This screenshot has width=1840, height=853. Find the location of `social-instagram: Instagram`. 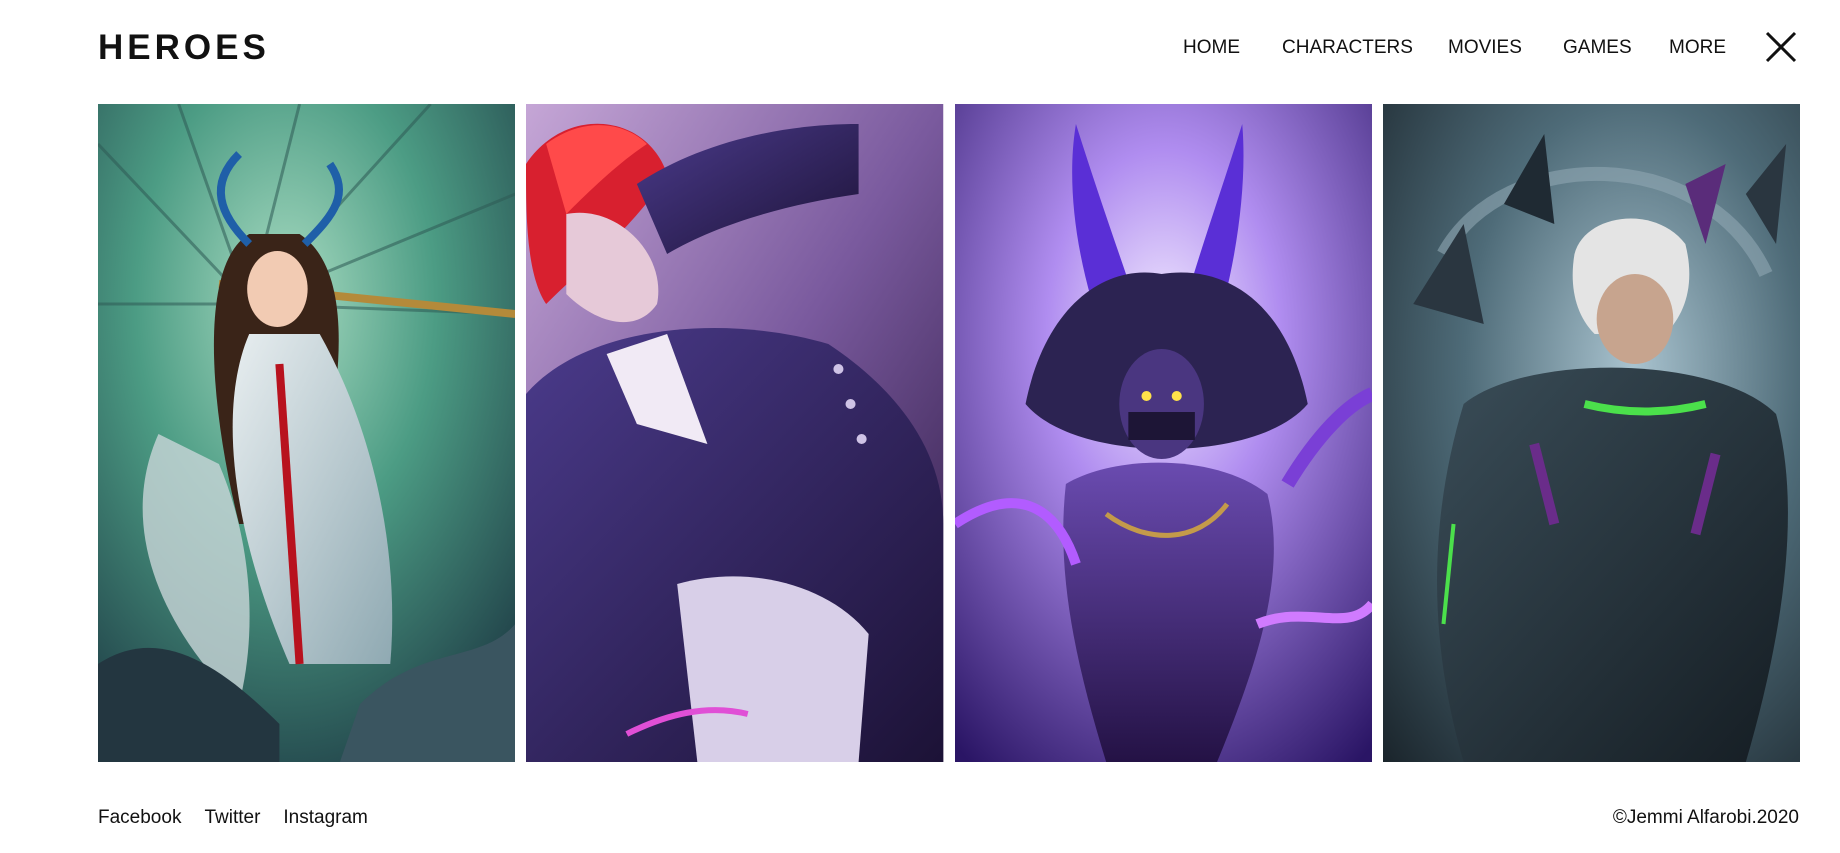

social-instagram: Instagram is located at coordinates (325, 818).